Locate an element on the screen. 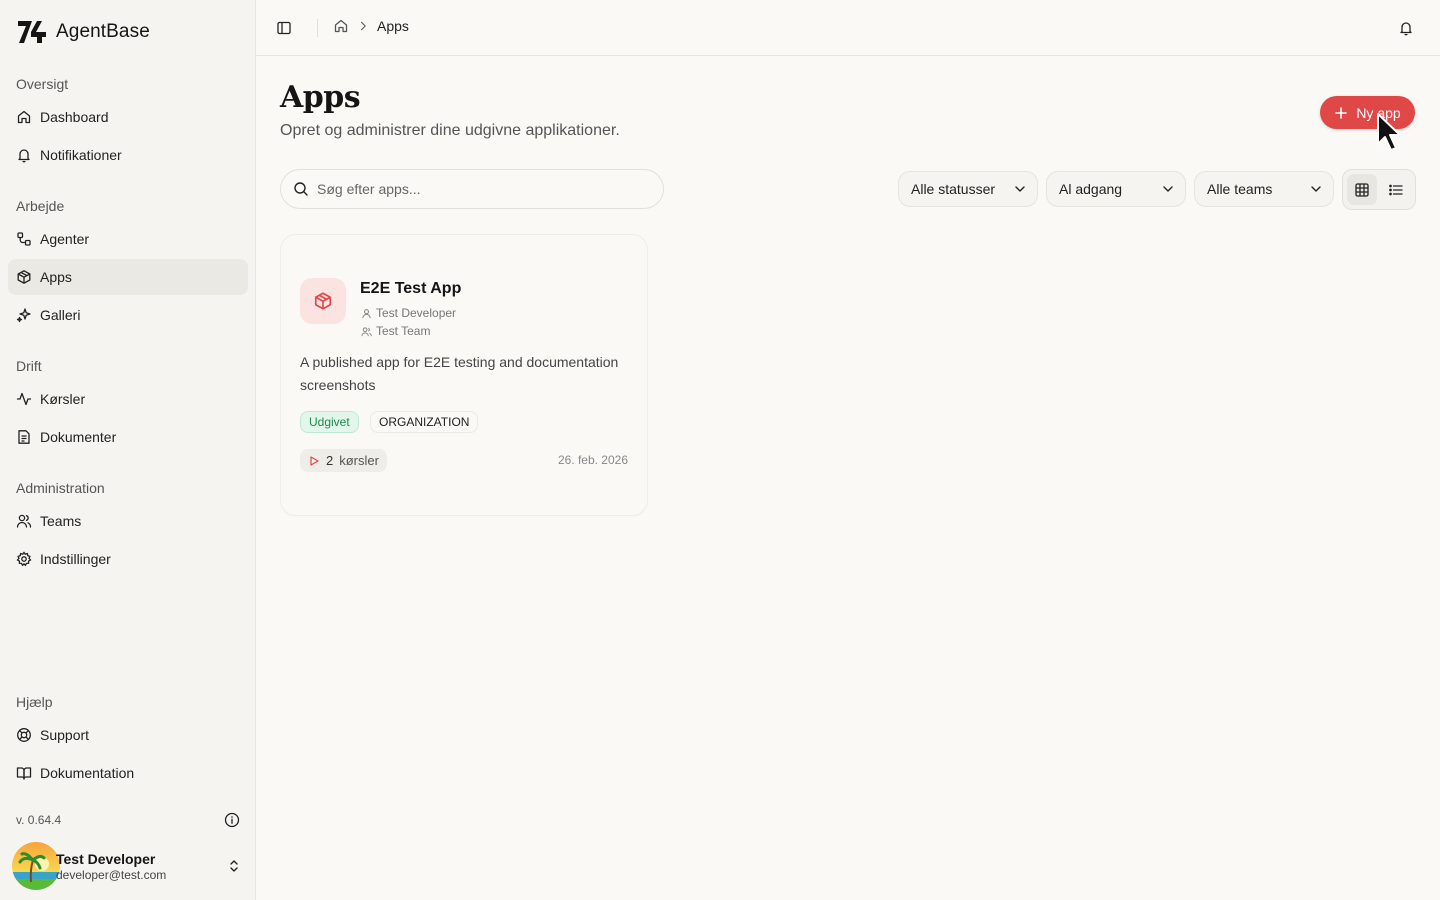 The width and height of the screenshot is (1440, 900). app-card-developer: Test Developer is located at coordinates (408, 313).